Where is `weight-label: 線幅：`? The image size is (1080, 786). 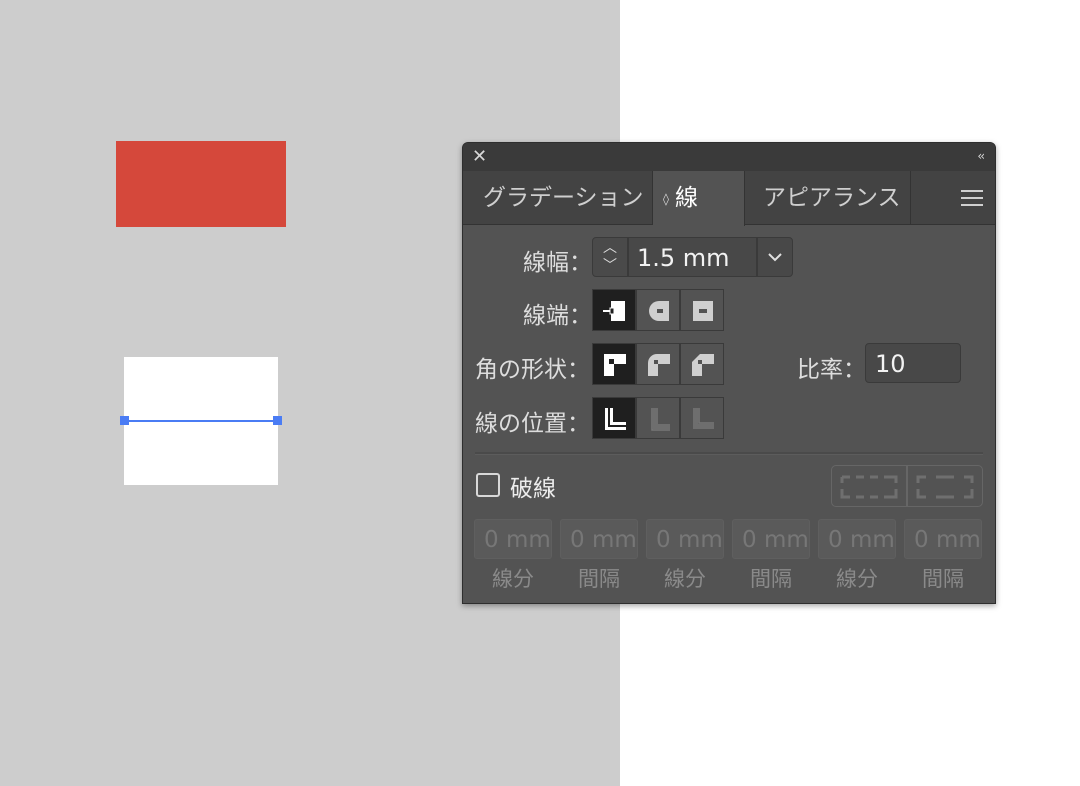 weight-label: 線幅： is located at coordinates (557, 263).